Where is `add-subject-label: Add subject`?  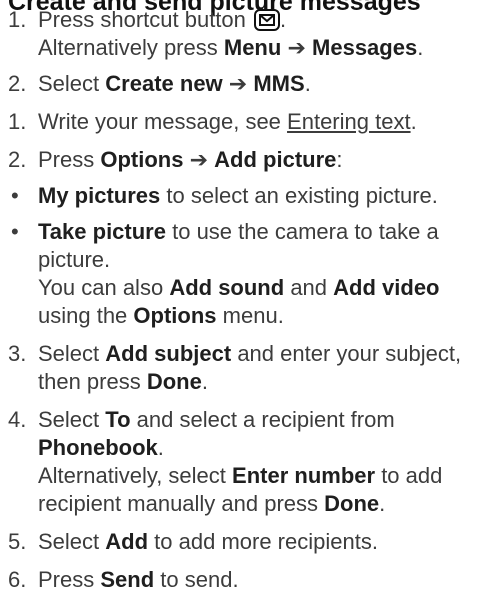
add-subject-label: Add subject is located at coordinates (168, 353).